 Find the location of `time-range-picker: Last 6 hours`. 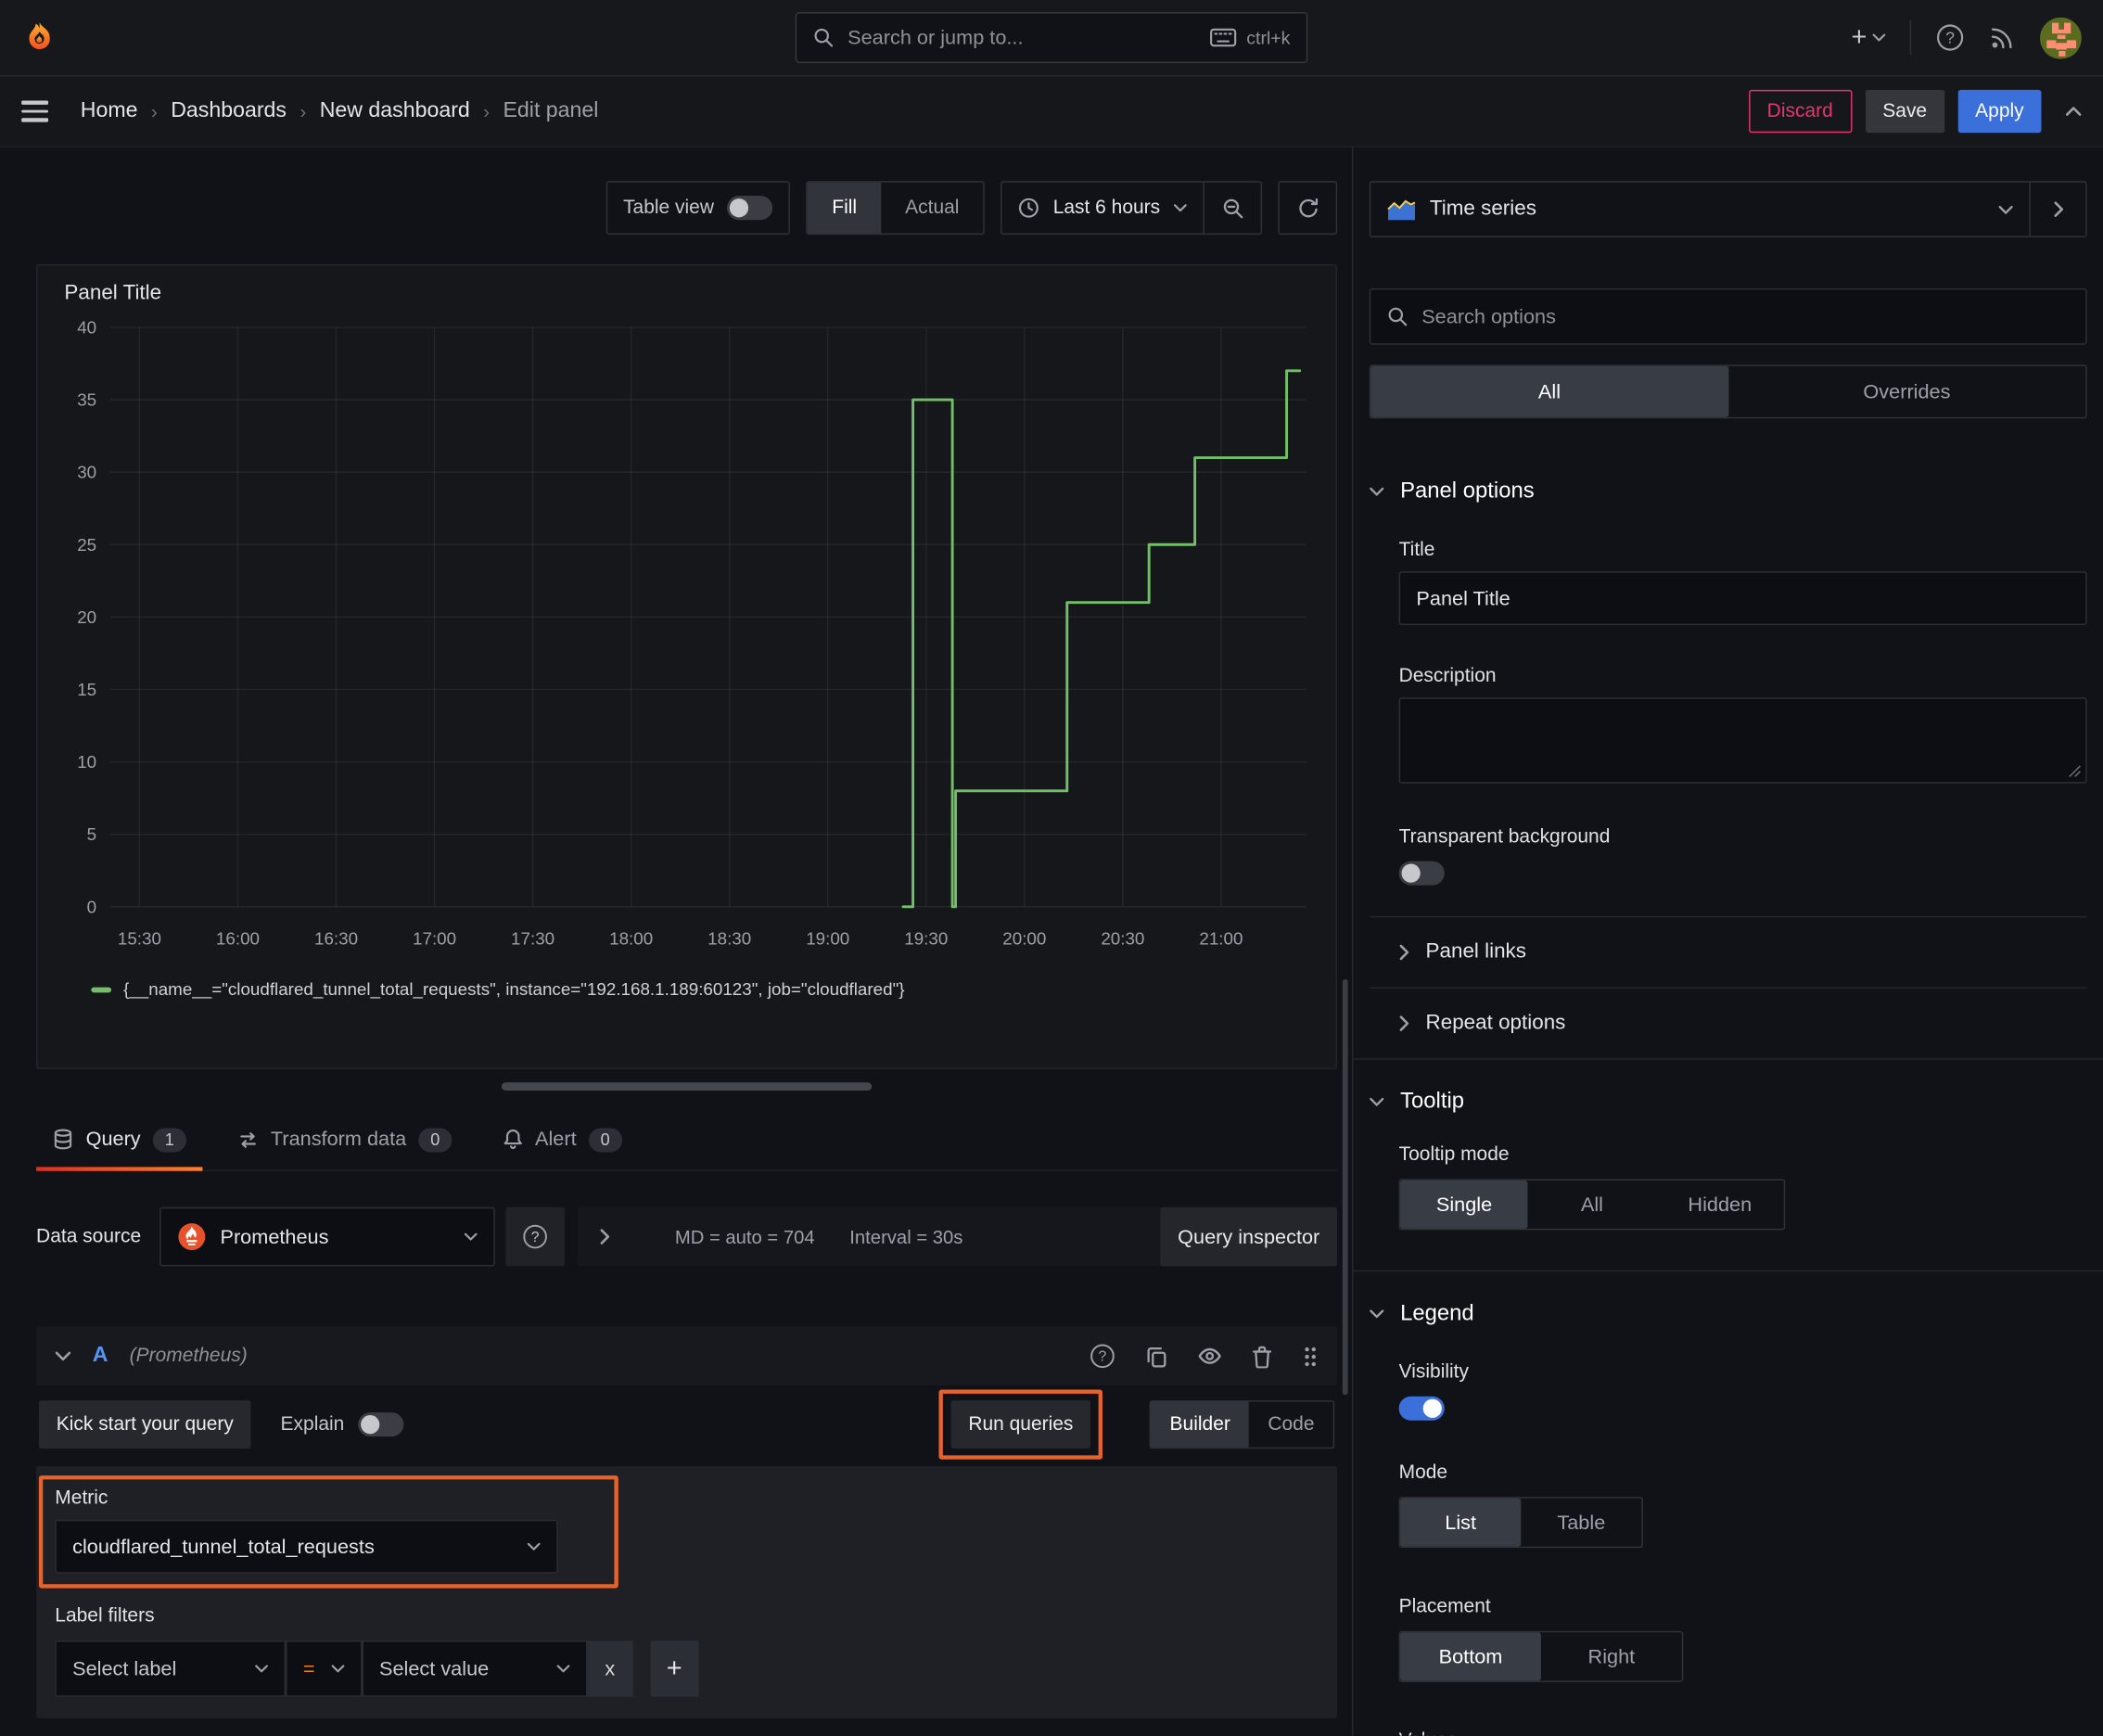

time-range-picker: Last 6 hours is located at coordinates (1103, 208).